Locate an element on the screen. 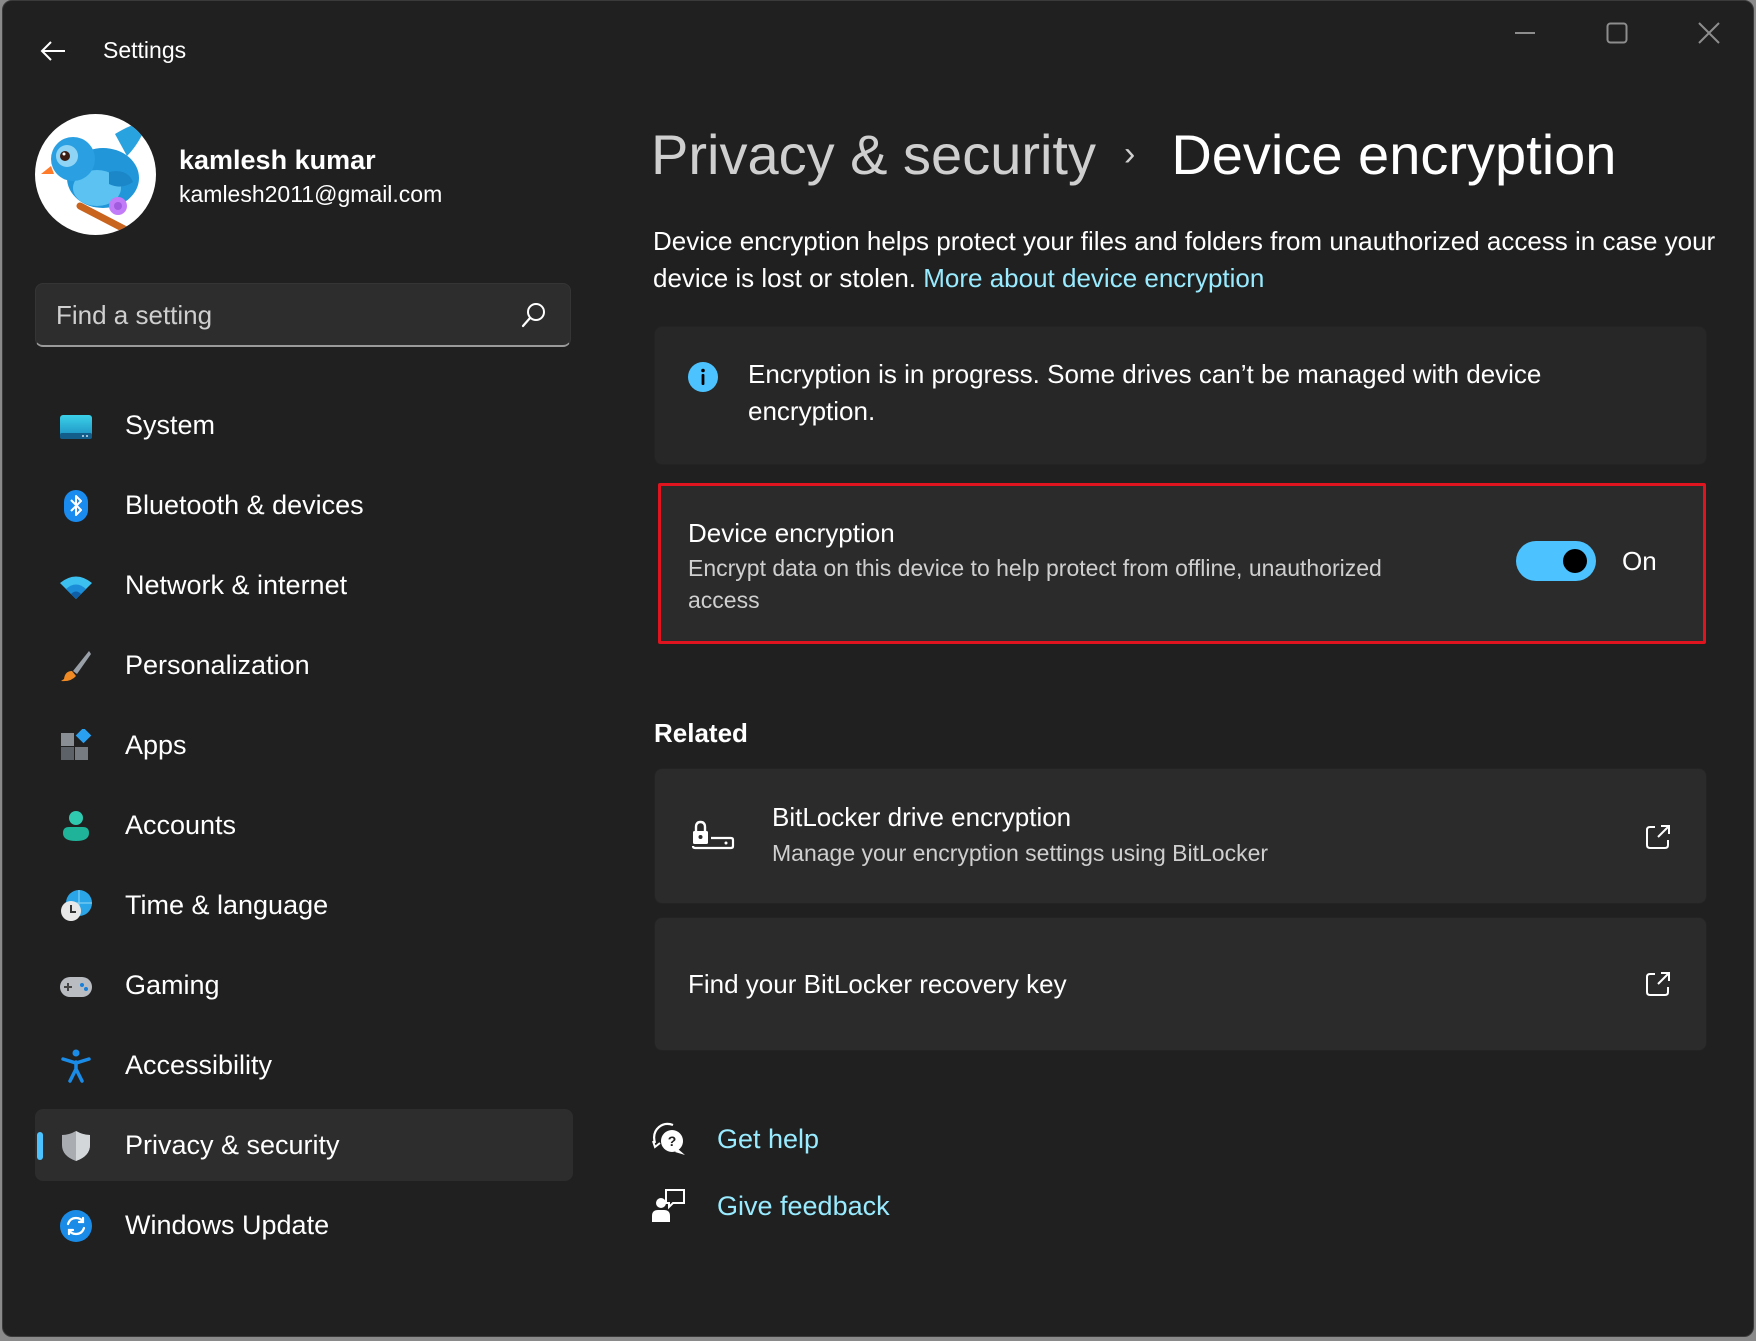 This screenshot has width=1756, height=1341. sidebar-item-network-internet: Network & internet is located at coordinates (304, 585).